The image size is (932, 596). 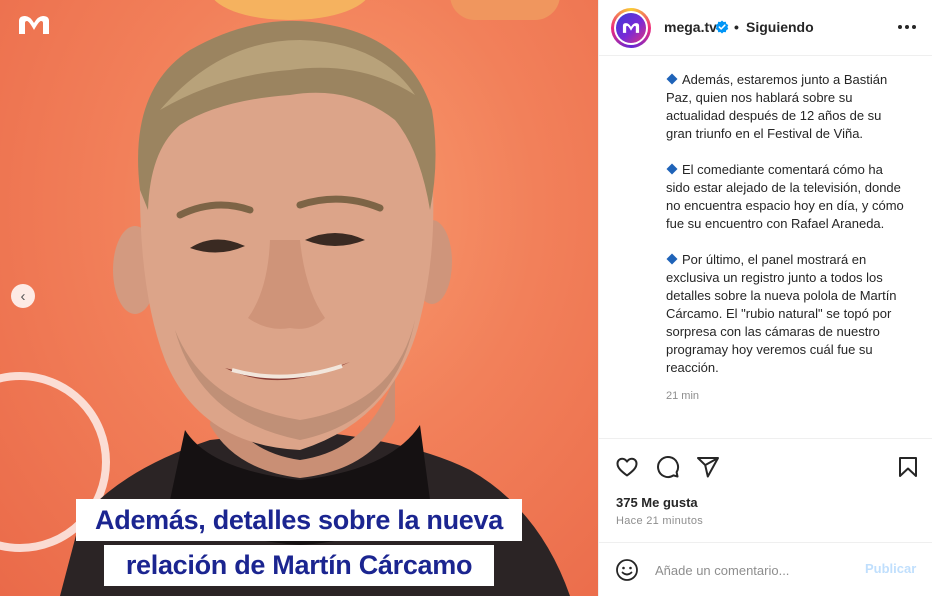 I want to click on publish-button: Publicar, so click(x=890, y=568).